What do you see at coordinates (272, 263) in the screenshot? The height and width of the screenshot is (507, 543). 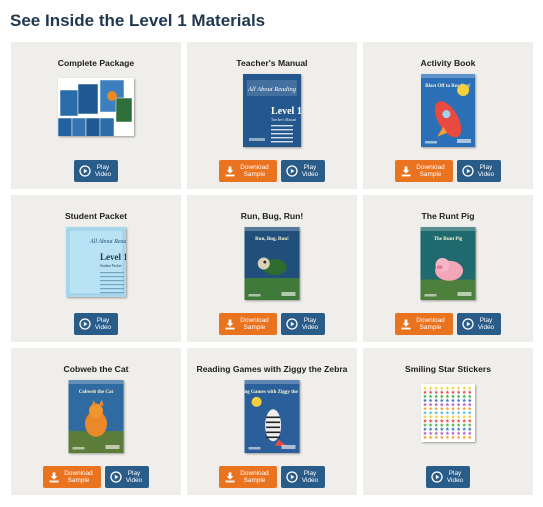 I see `product-cover-image: Run, Bug, Run!` at bounding box center [272, 263].